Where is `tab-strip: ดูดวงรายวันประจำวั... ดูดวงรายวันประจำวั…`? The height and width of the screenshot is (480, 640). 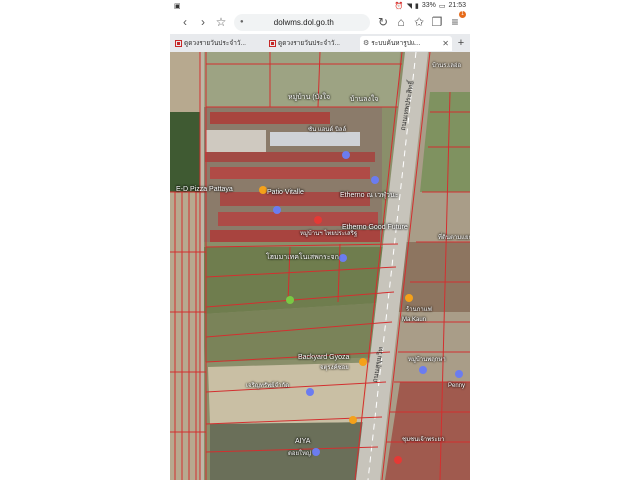 tab-strip: ดูดวงรายวันประจำวั... ดูดวงรายวันประจำวั… is located at coordinates (320, 43).